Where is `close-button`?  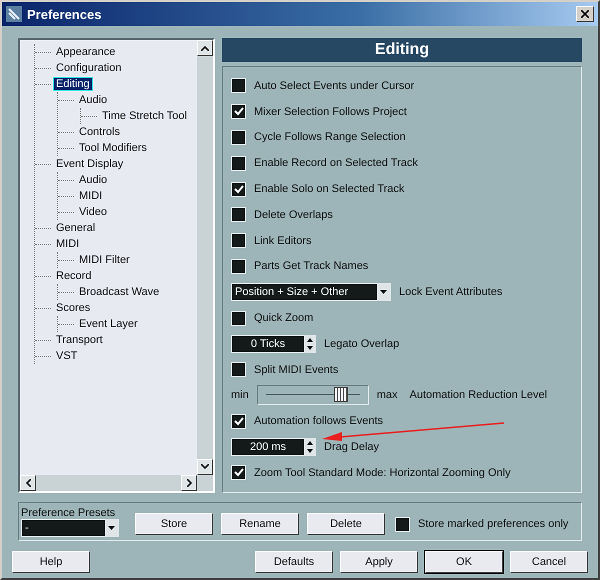 close-button is located at coordinates (585, 14).